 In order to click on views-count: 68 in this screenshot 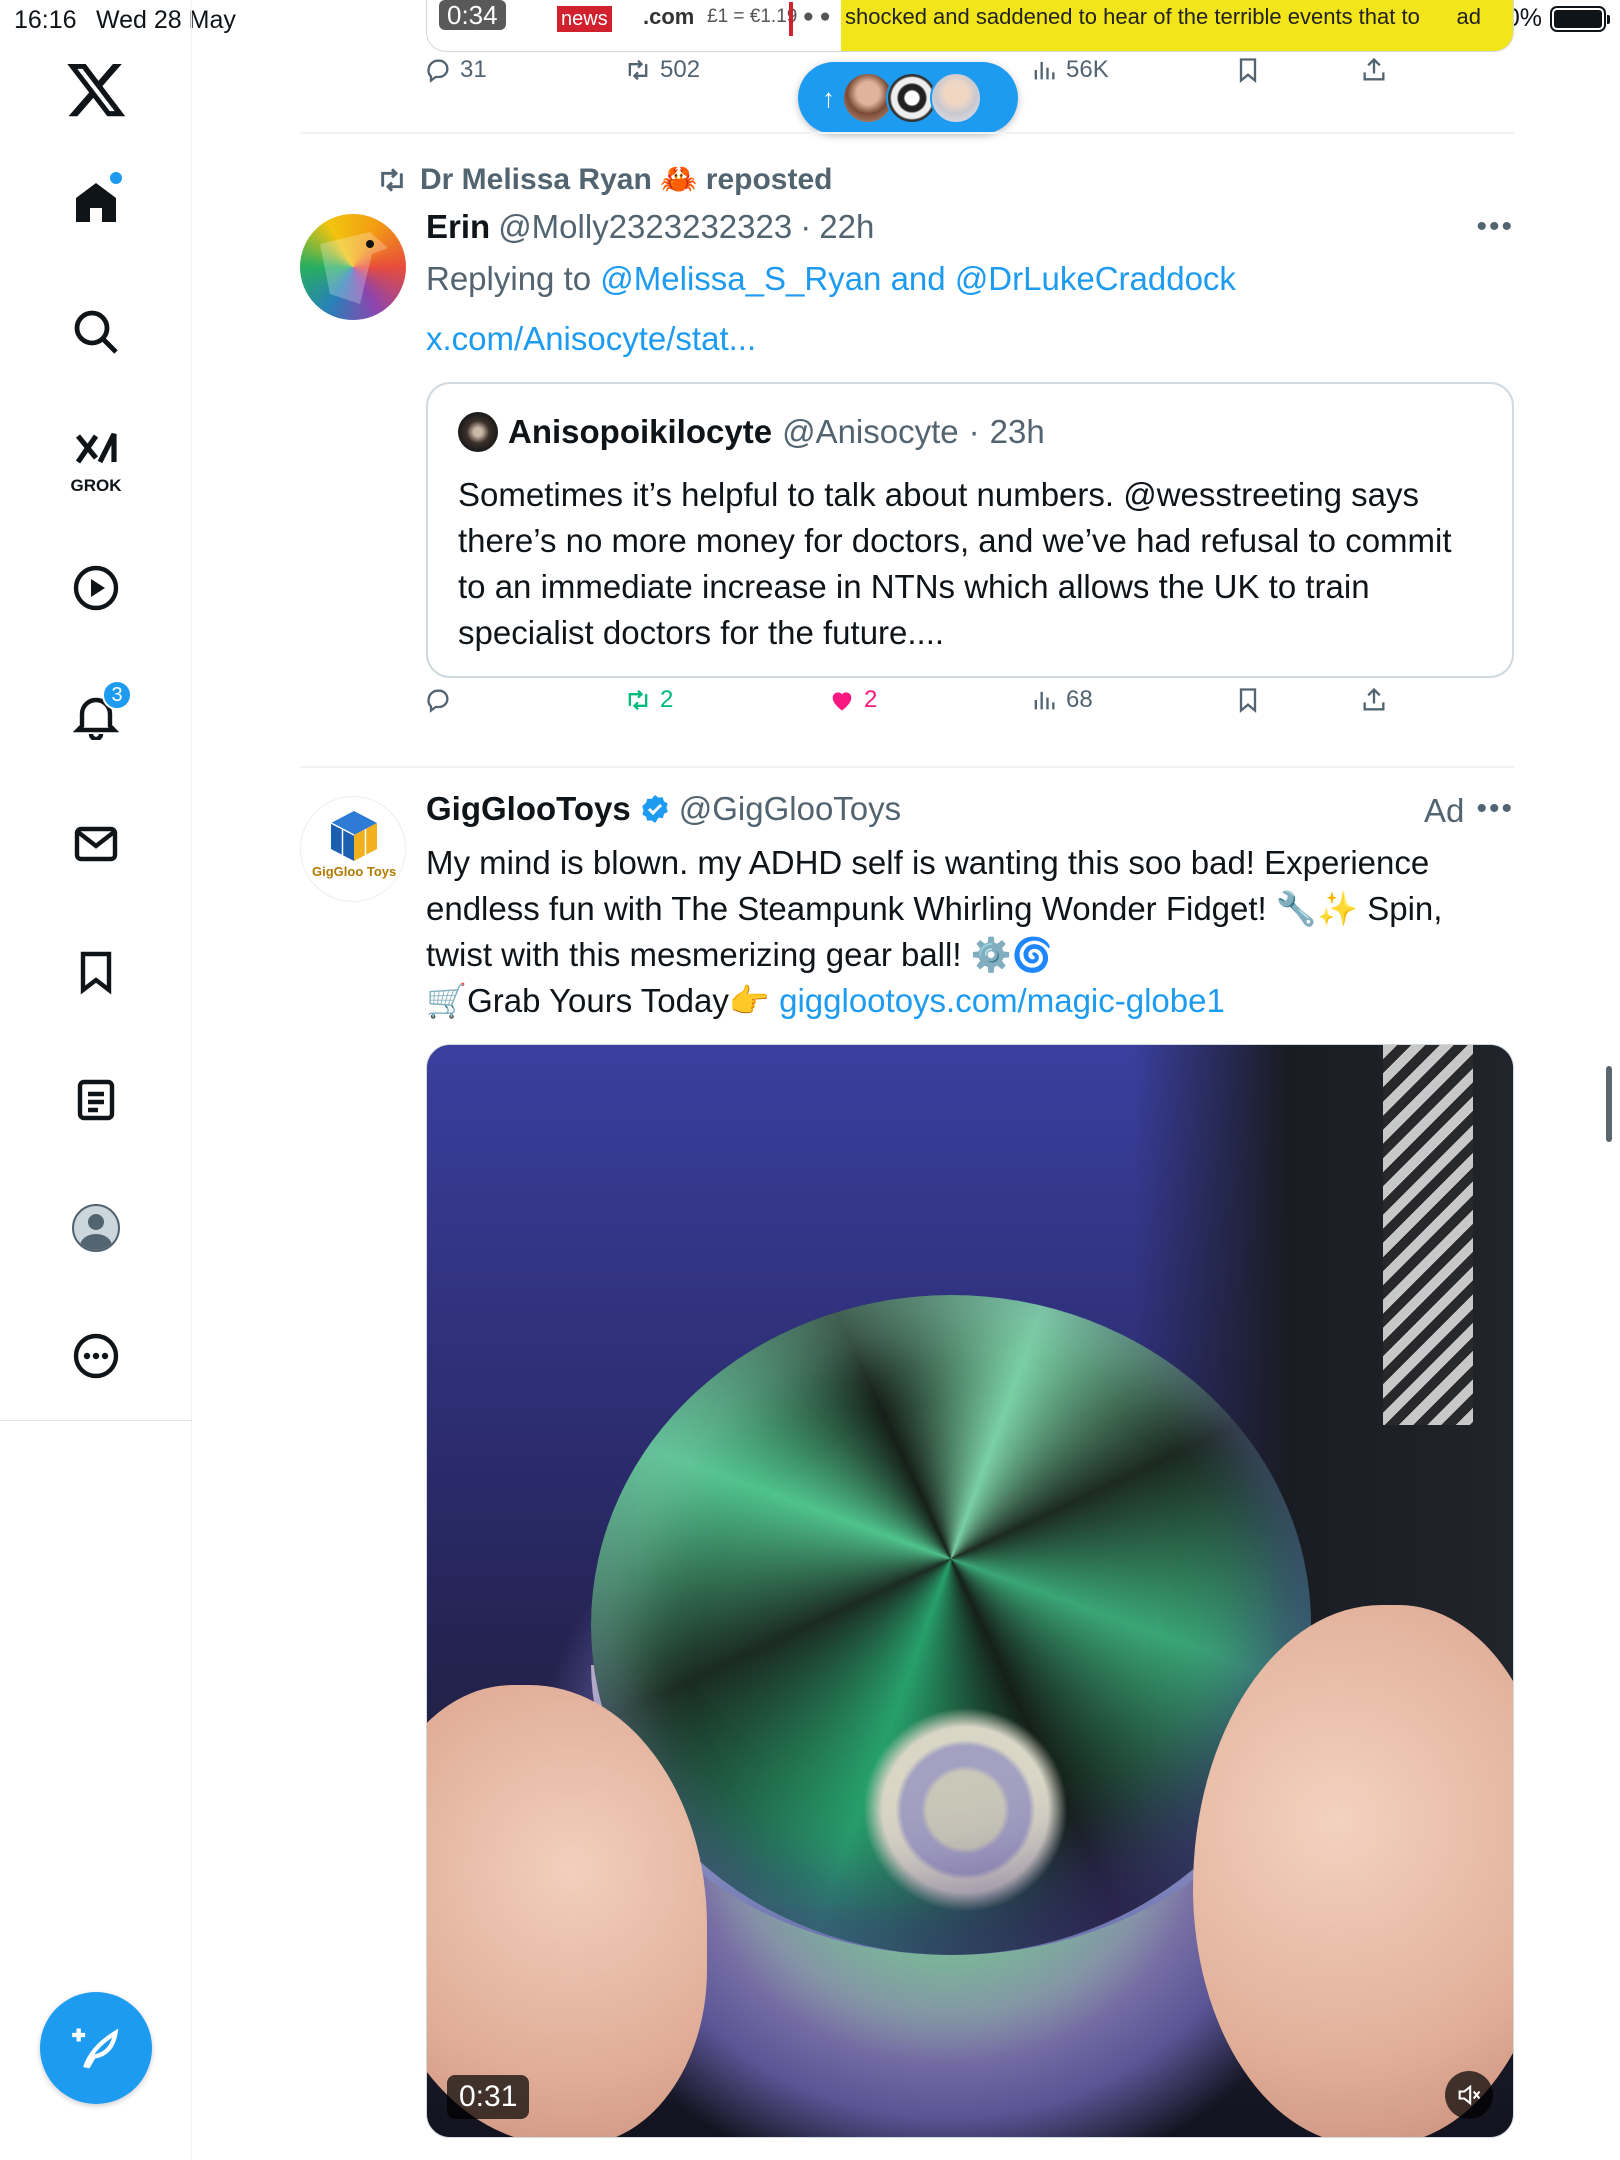, I will do `click(1079, 699)`.